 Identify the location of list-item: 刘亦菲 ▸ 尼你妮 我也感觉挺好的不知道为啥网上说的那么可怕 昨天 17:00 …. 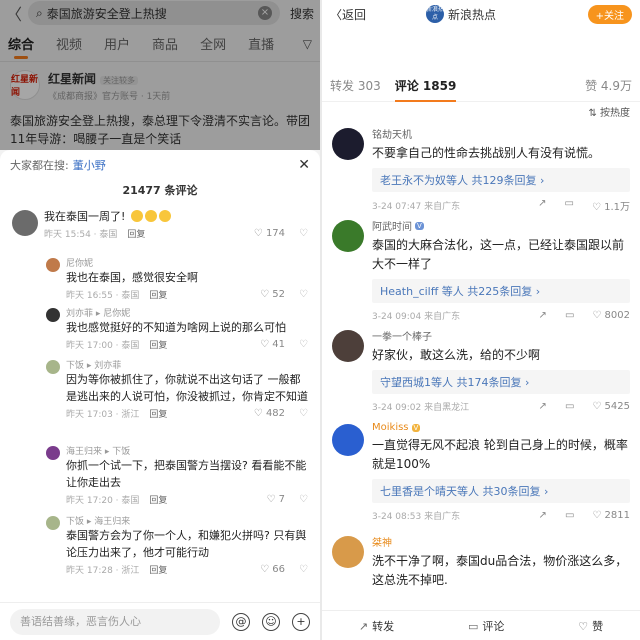
(160, 332).